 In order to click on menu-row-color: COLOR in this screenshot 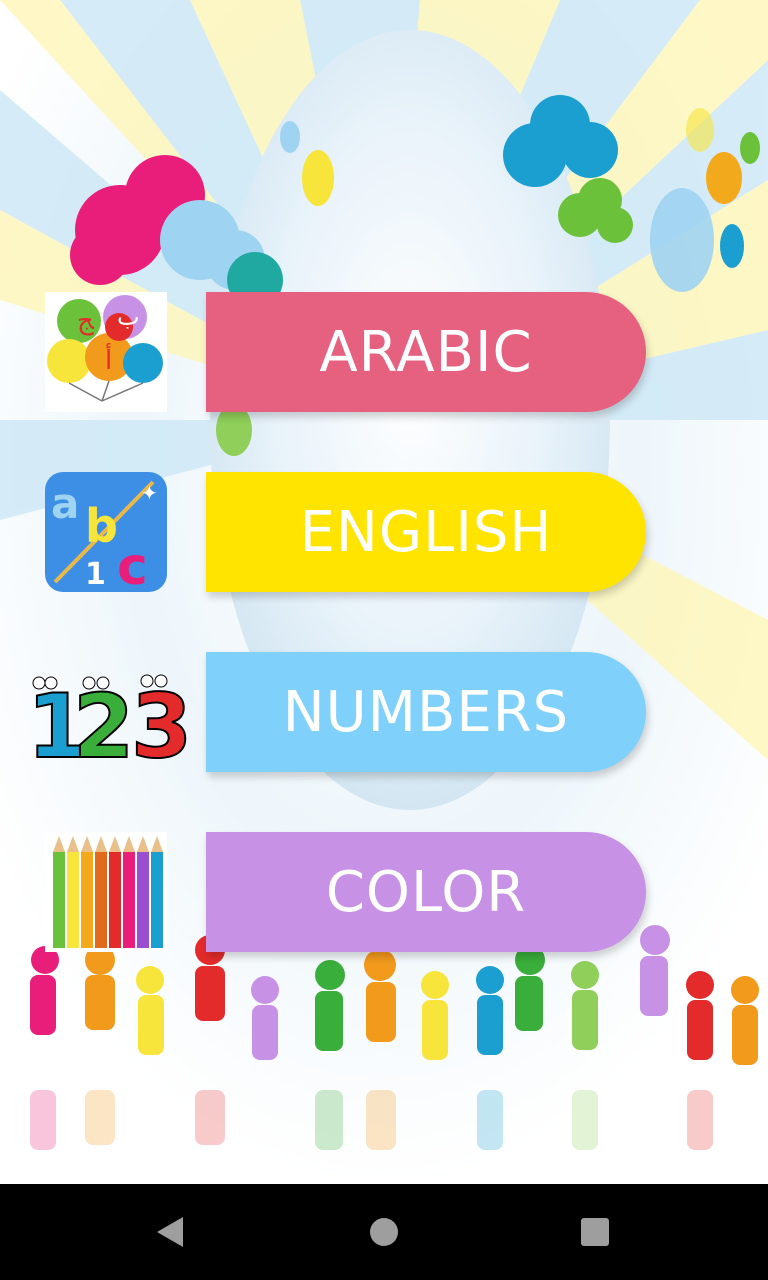, I will do `click(384, 892)`.